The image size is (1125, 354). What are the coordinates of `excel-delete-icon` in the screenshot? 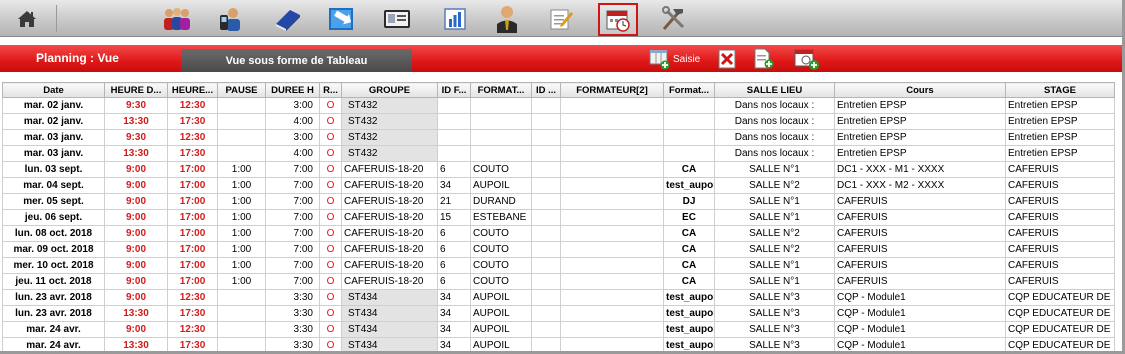 It's located at (727, 59).